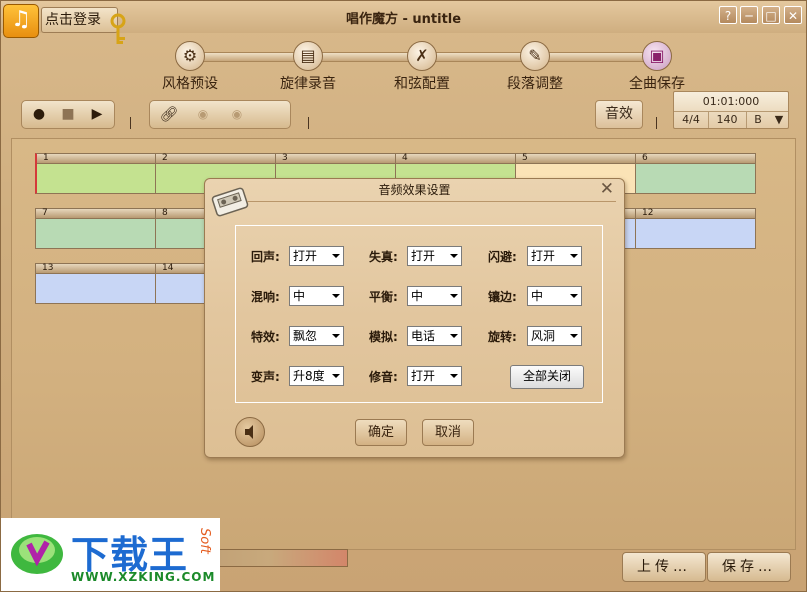 The width and height of the screenshot is (807, 592). I want to click on step-chord-config: ✗ 和弦配置, so click(422, 67).